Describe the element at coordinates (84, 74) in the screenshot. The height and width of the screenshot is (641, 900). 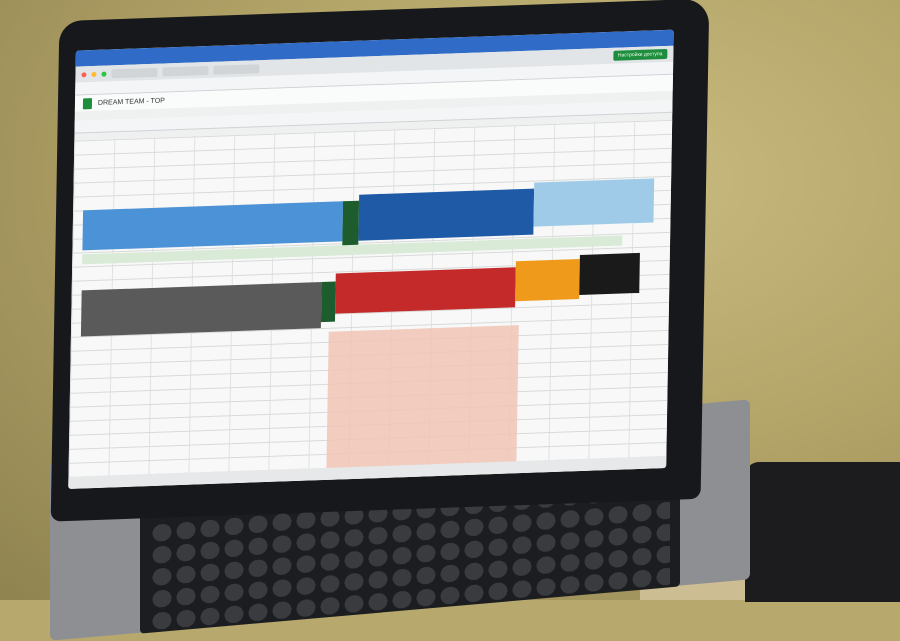
I see `close-icon` at that location.